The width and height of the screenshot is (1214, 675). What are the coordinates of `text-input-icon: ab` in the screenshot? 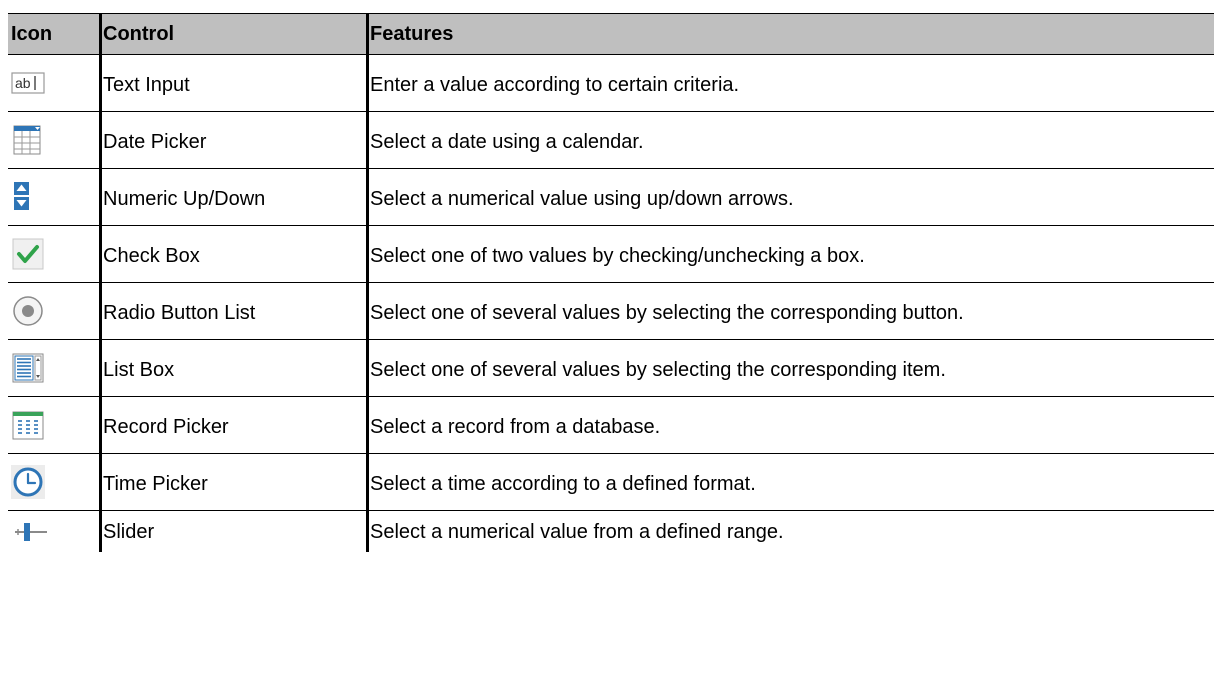 It's located at (28, 83).